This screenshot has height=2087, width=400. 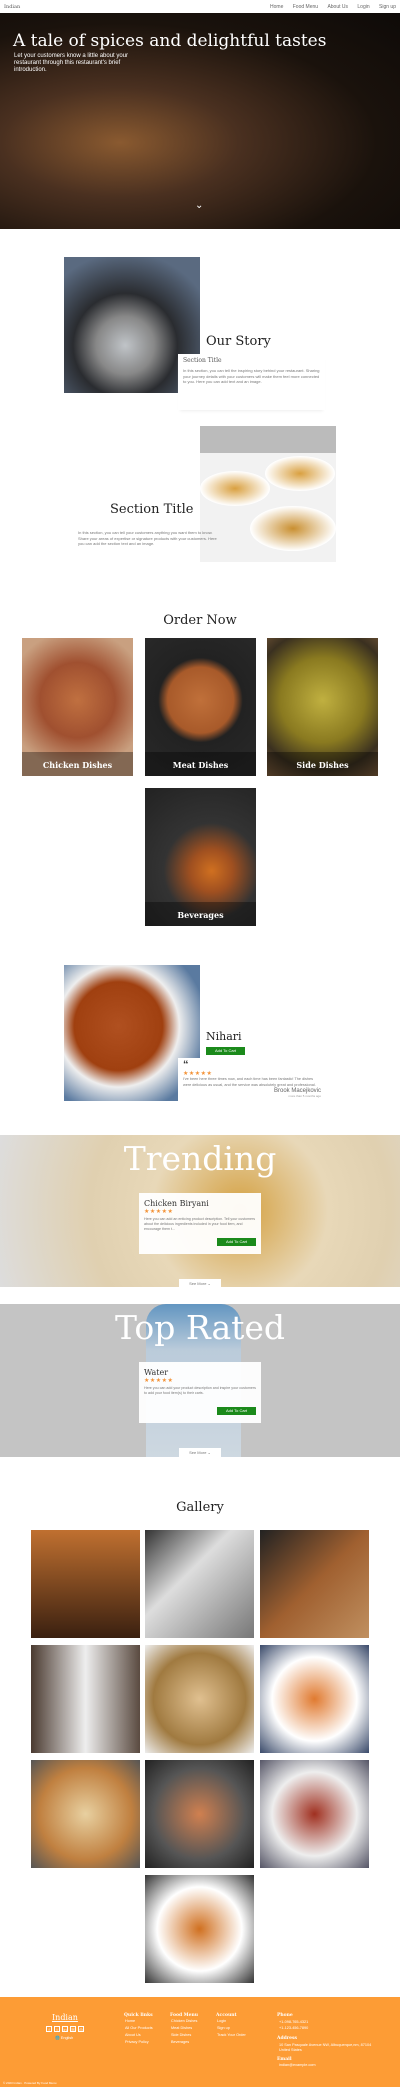 I want to click on linkedin-icon: in, so click(x=65, y=2029).